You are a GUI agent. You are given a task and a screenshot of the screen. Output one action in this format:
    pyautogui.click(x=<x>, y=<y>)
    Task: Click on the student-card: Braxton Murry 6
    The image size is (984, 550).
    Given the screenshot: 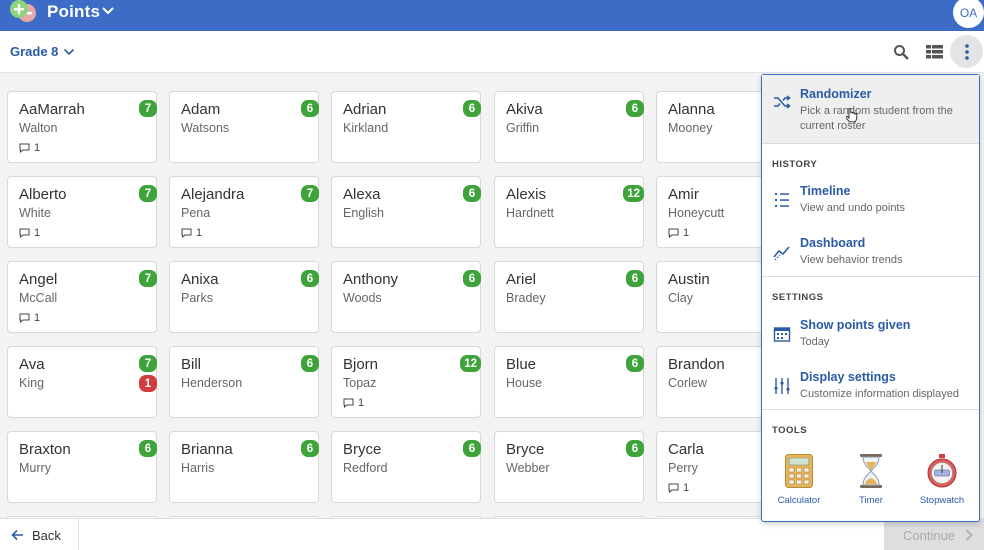 What is the action you would take?
    pyautogui.click(x=82, y=467)
    